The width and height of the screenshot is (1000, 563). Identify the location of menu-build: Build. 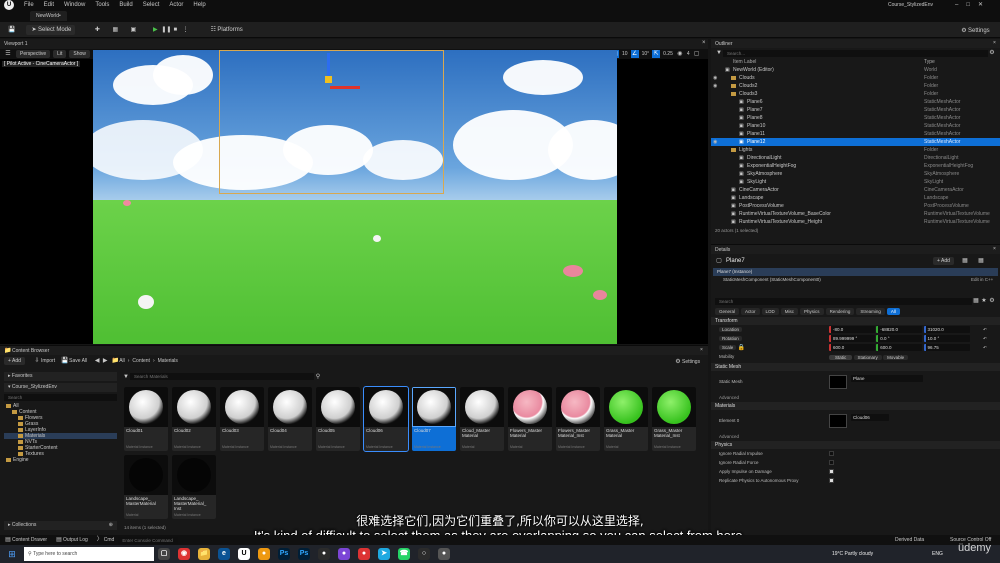
(125, 5).